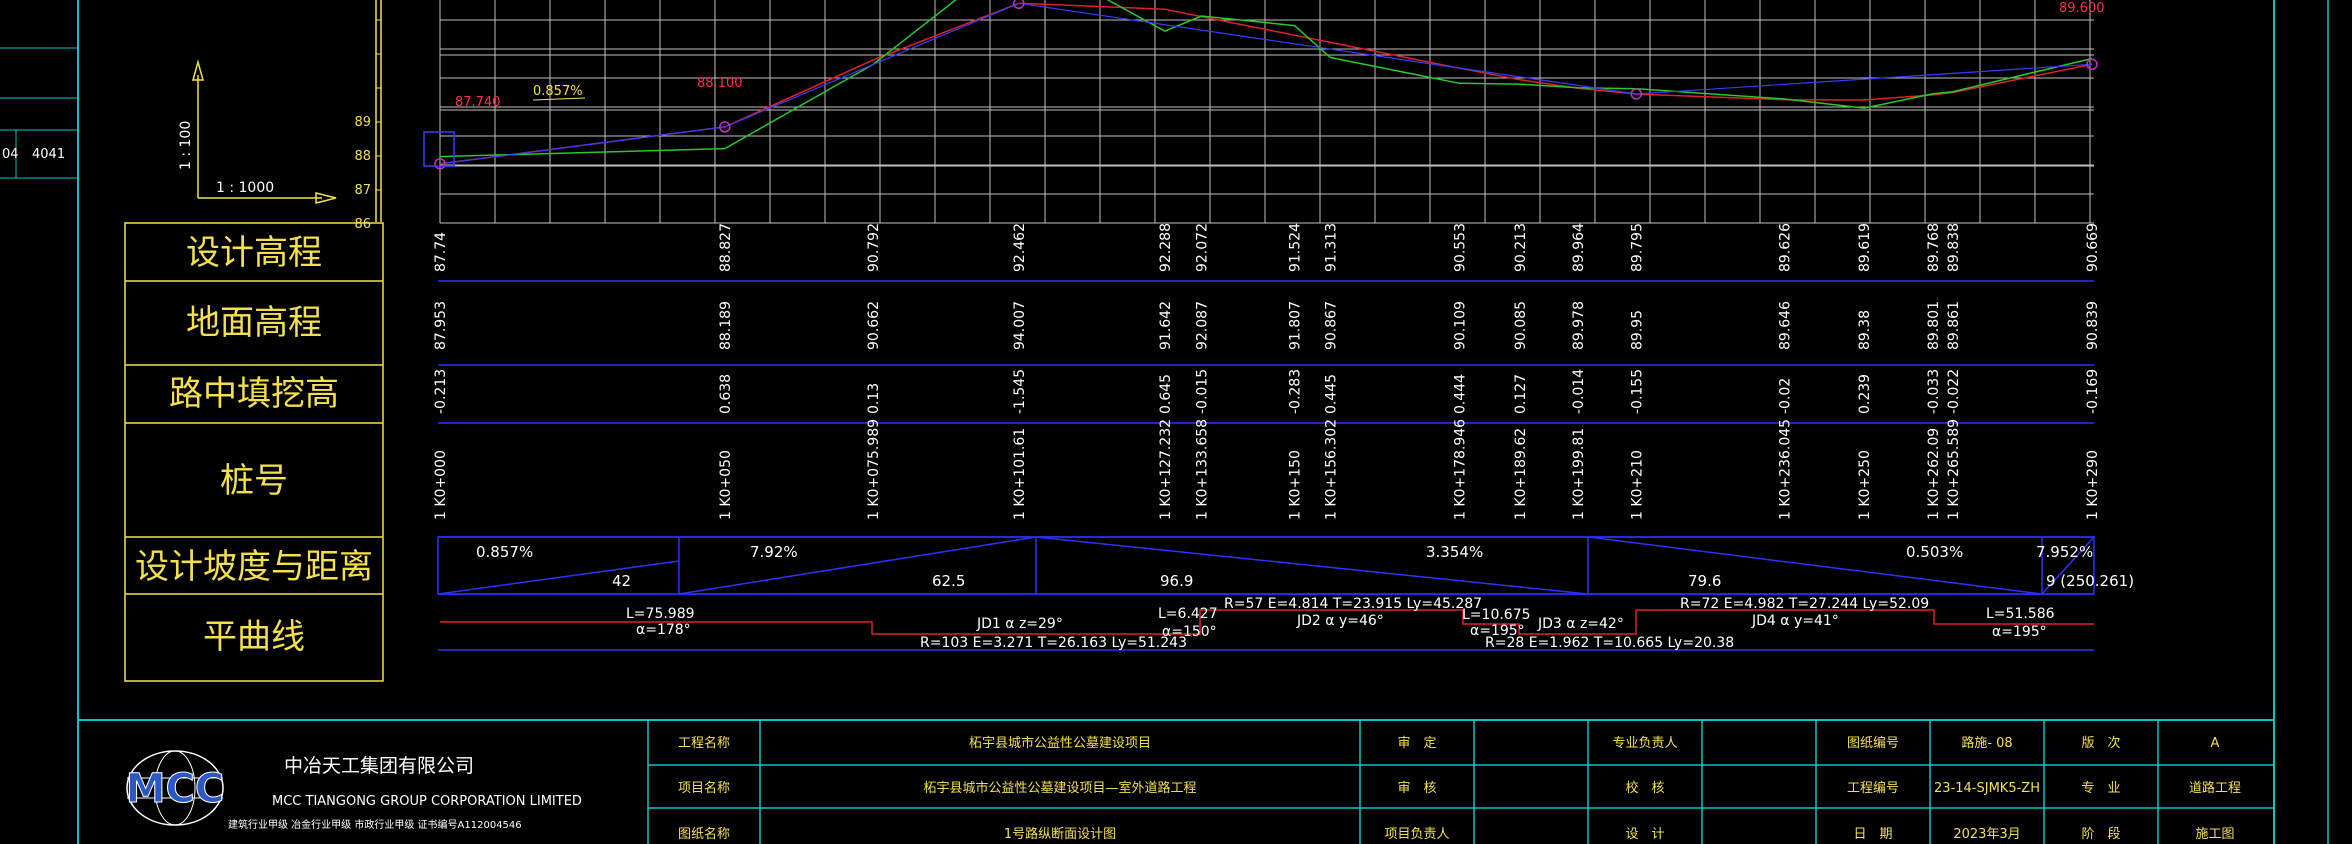 This screenshot has width=2352, height=844. What do you see at coordinates (1202, 325) in the screenshot?
I see `ground-elev-value: 92.087` at bounding box center [1202, 325].